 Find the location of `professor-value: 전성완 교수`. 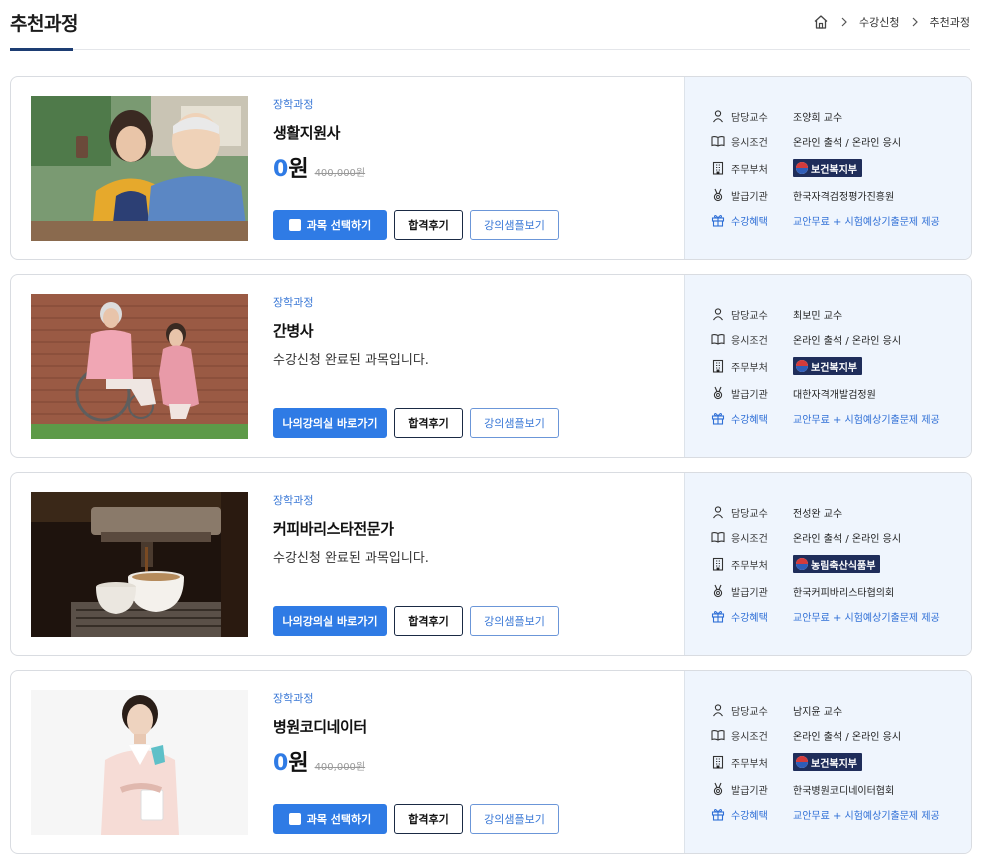

professor-value: 전성완 교수 is located at coordinates (818, 514).